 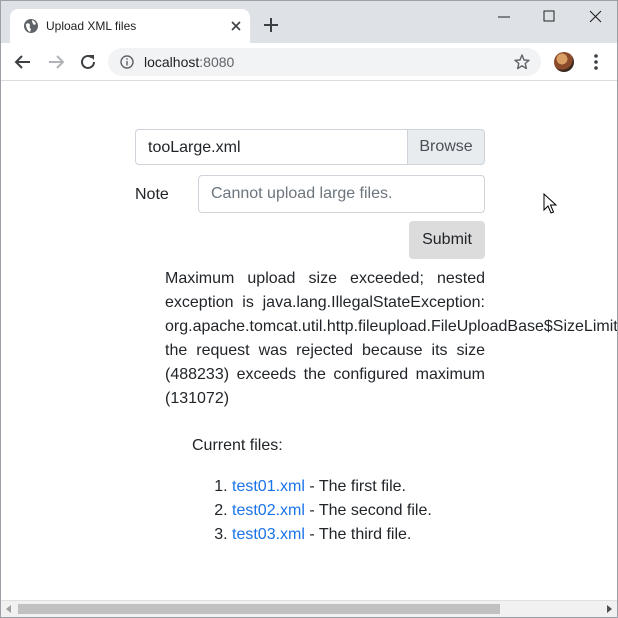 What do you see at coordinates (596, 62) in the screenshot?
I see `kebab-menu-icon` at bounding box center [596, 62].